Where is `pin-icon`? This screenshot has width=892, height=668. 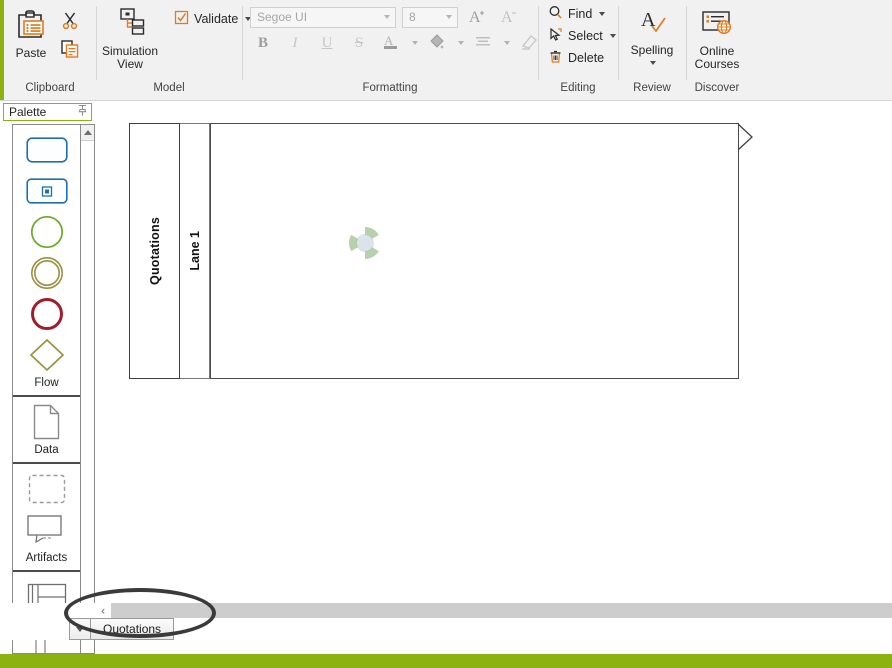
pin-icon is located at coordinates (82, 112).